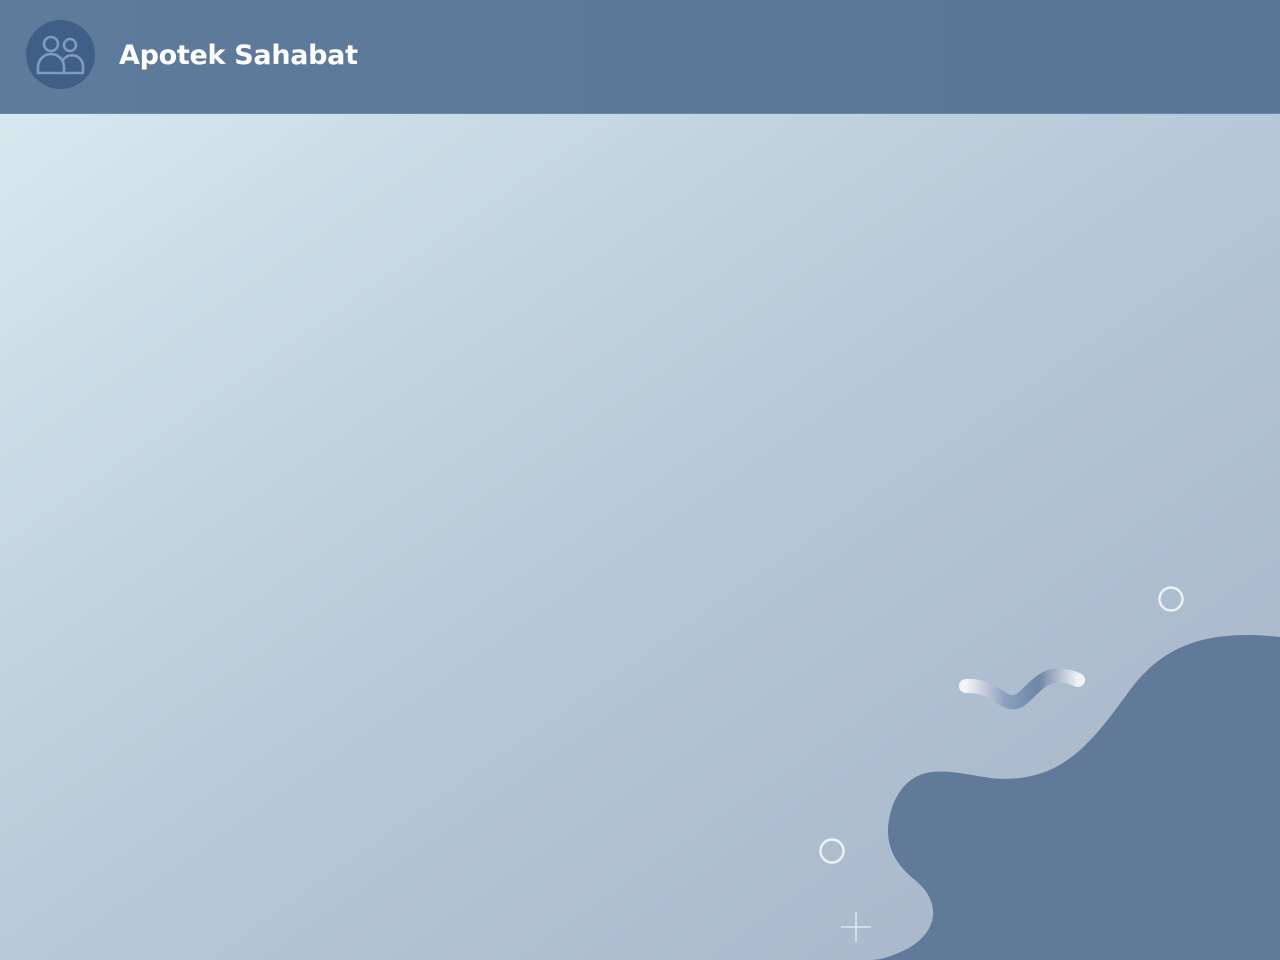 This screenshot has width=1280, height=960. I want to click on top-bar: Apotek Sahabat, so click(640, 57).